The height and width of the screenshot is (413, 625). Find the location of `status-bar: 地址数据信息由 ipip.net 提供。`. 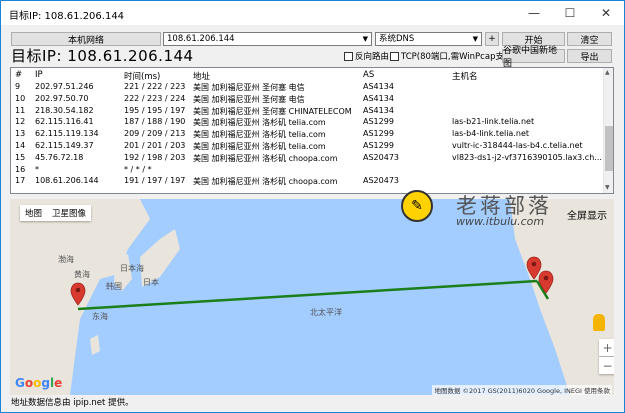

status-bar: 地址数据信息由 ipip.net 提供。 is located at coordinates (72, 403).